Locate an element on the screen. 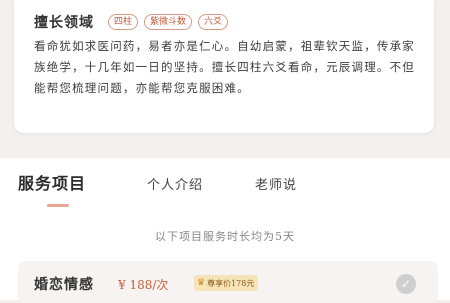  active-tab-indicator is located at coordinates (58, 205).